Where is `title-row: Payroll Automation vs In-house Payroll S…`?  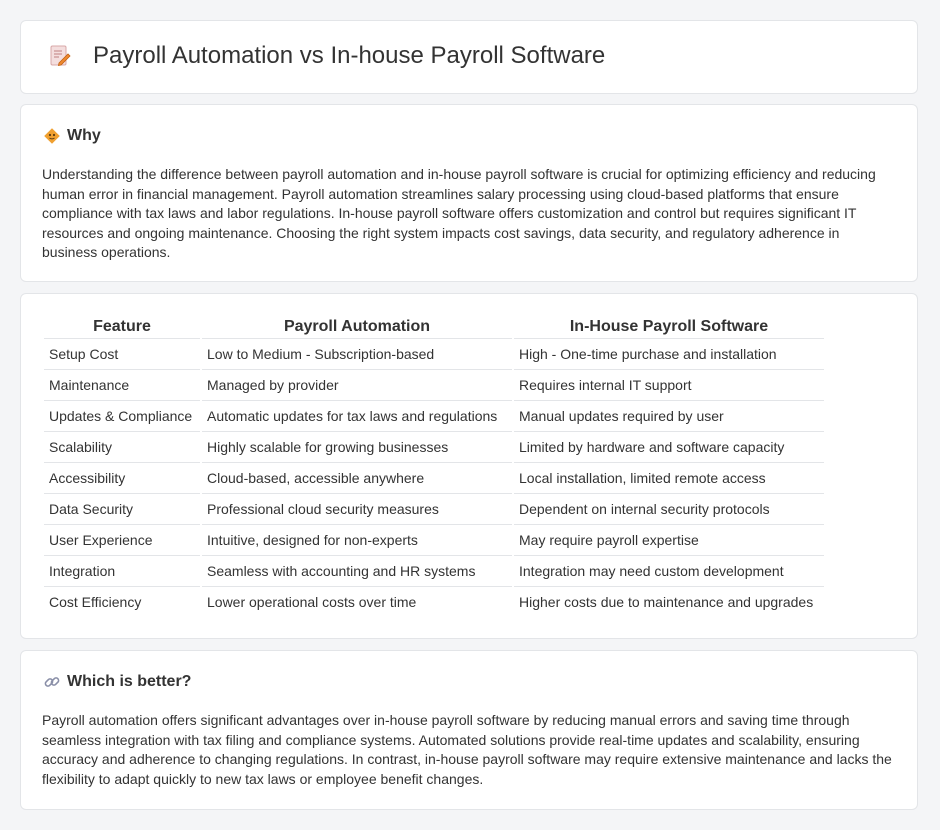 title-row: Payroll Automation vs In-house Payroll S… is located at coordinates (326, 56).